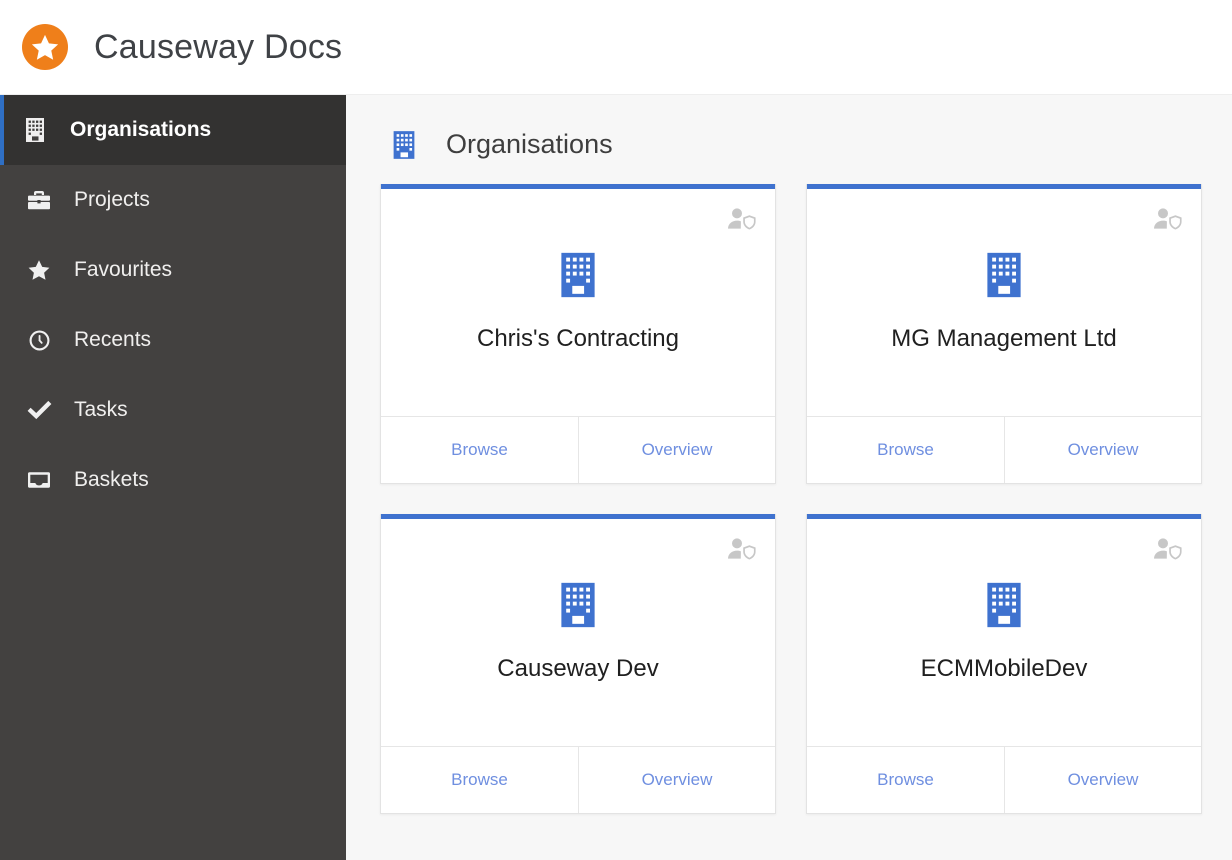  I want to click on organisation-card: ECMMobileDev Browse Overview, so click(1004, 664).